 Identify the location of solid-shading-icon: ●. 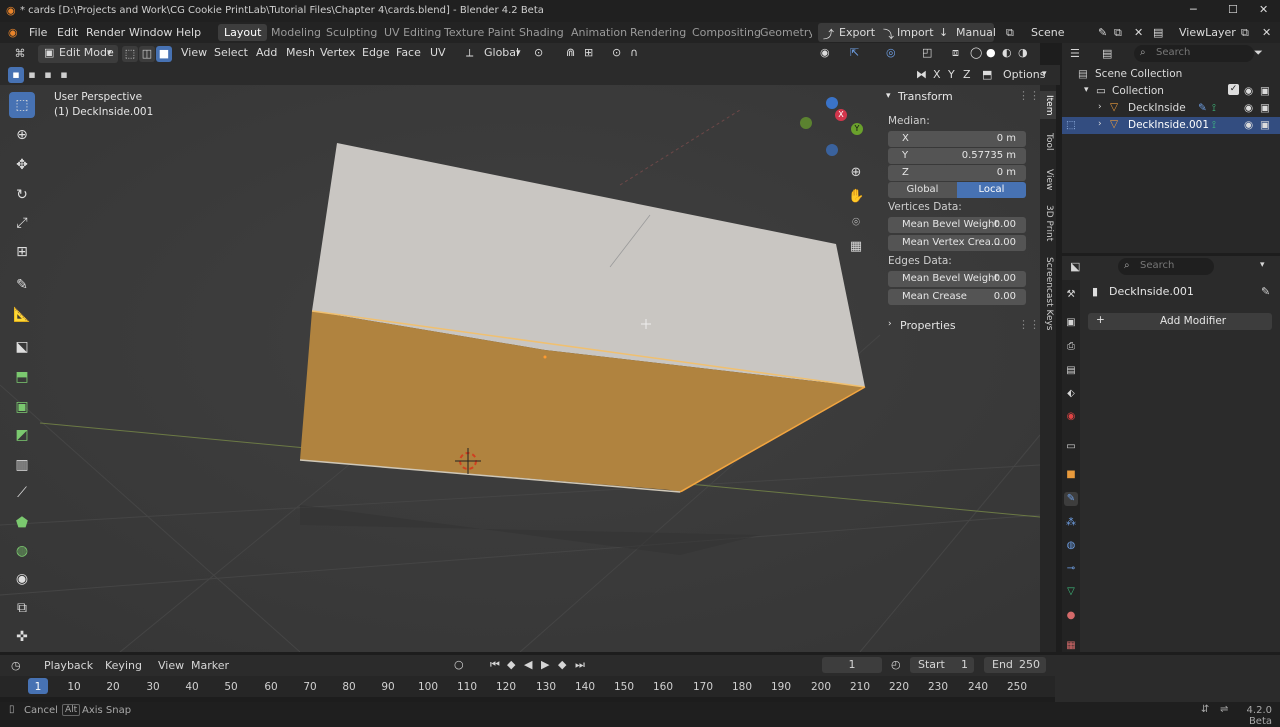
(991, 52).